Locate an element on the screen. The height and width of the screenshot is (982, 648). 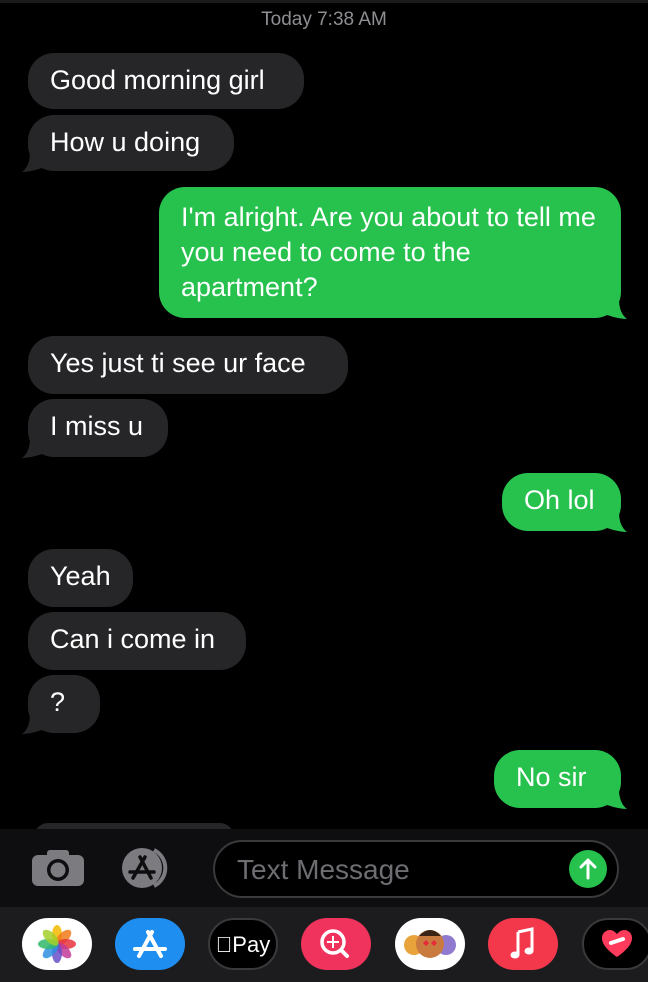
top-divider is located at coordinates (324, 1).